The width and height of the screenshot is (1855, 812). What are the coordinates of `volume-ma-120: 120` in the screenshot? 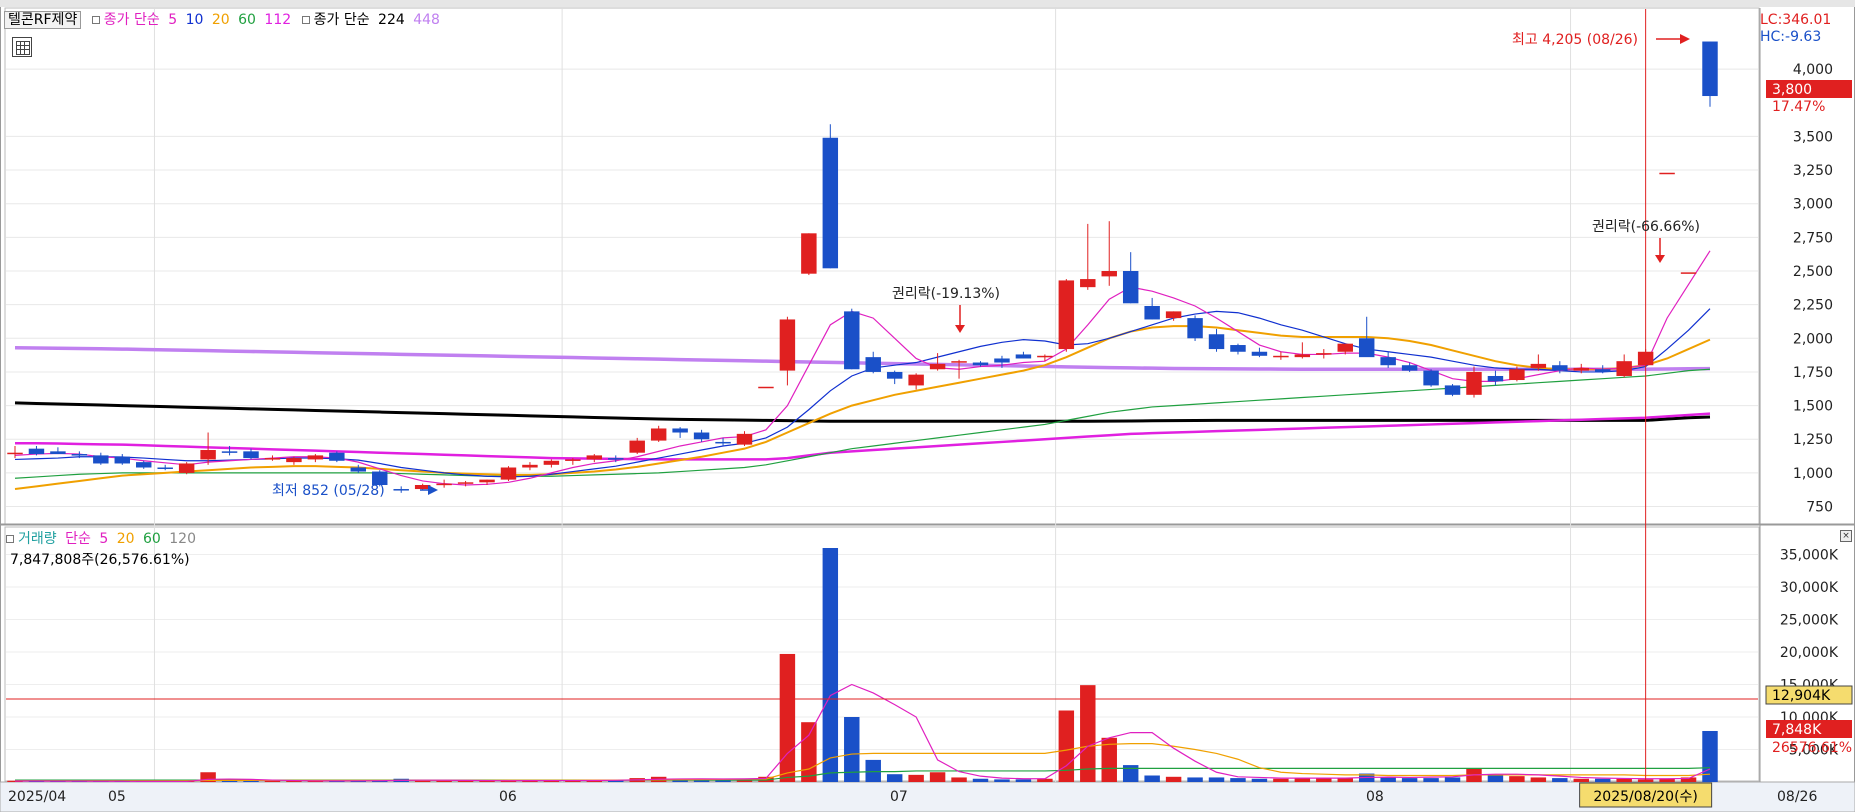 It's located at (182, 539).